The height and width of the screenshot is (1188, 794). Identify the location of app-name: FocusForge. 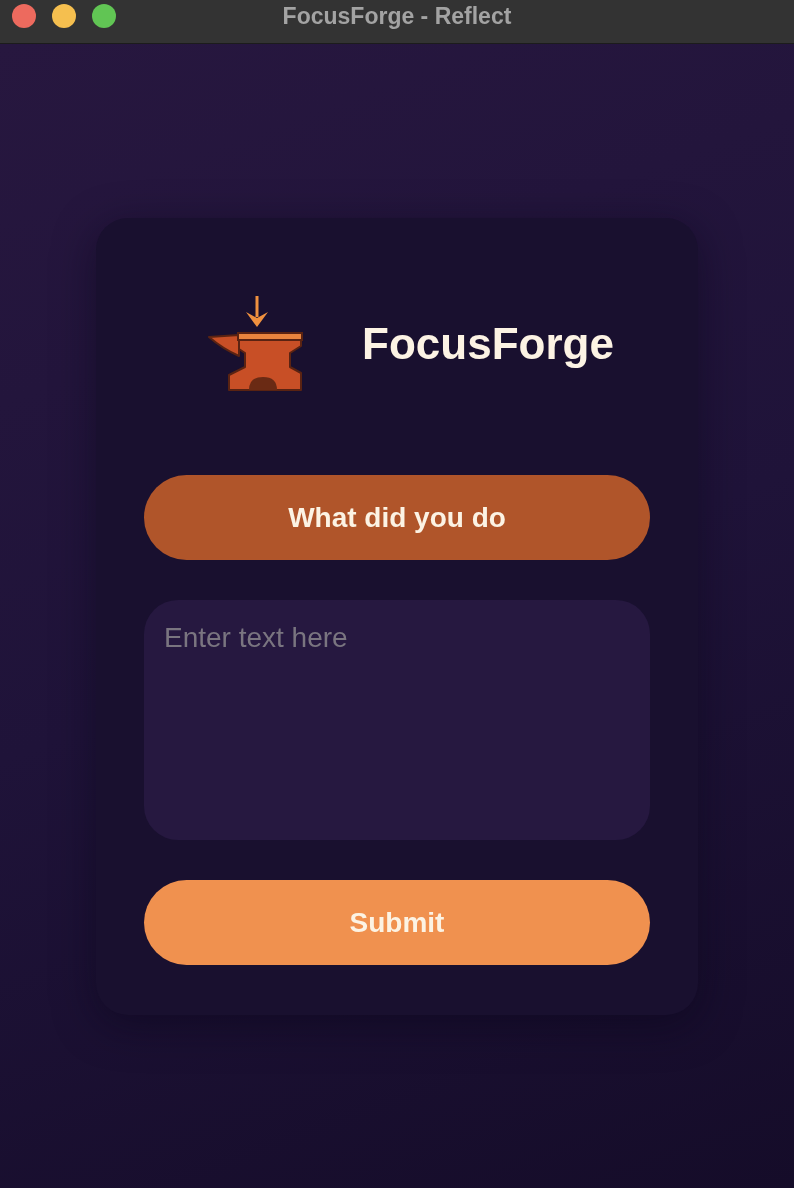
(488, 343).